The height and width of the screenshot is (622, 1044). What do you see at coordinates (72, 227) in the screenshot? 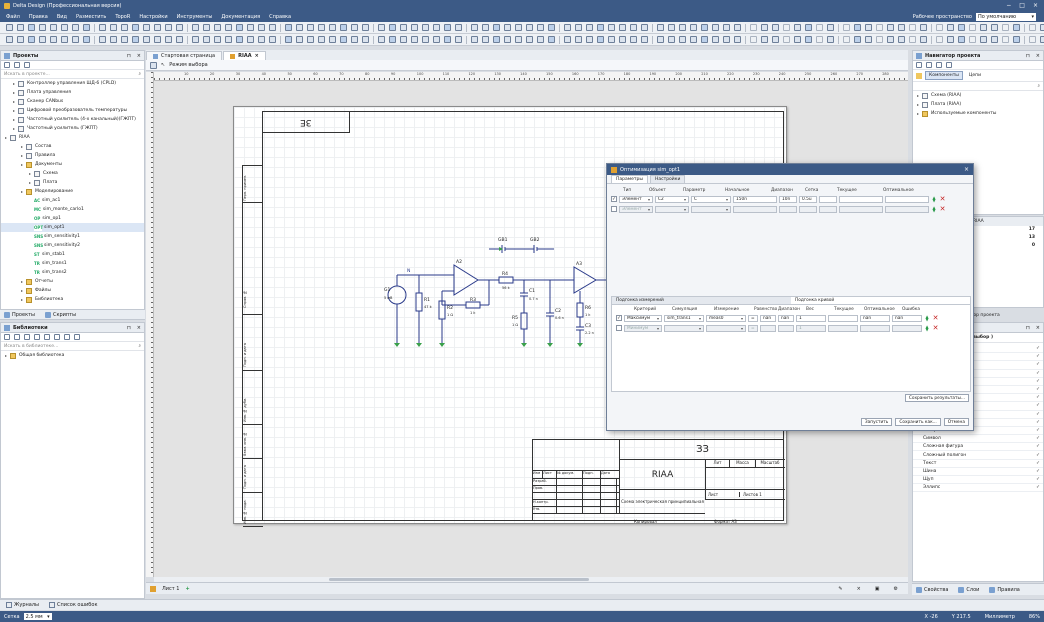
I see `tree-item: OPT sim_opt1` at bounding box center [72, 227].